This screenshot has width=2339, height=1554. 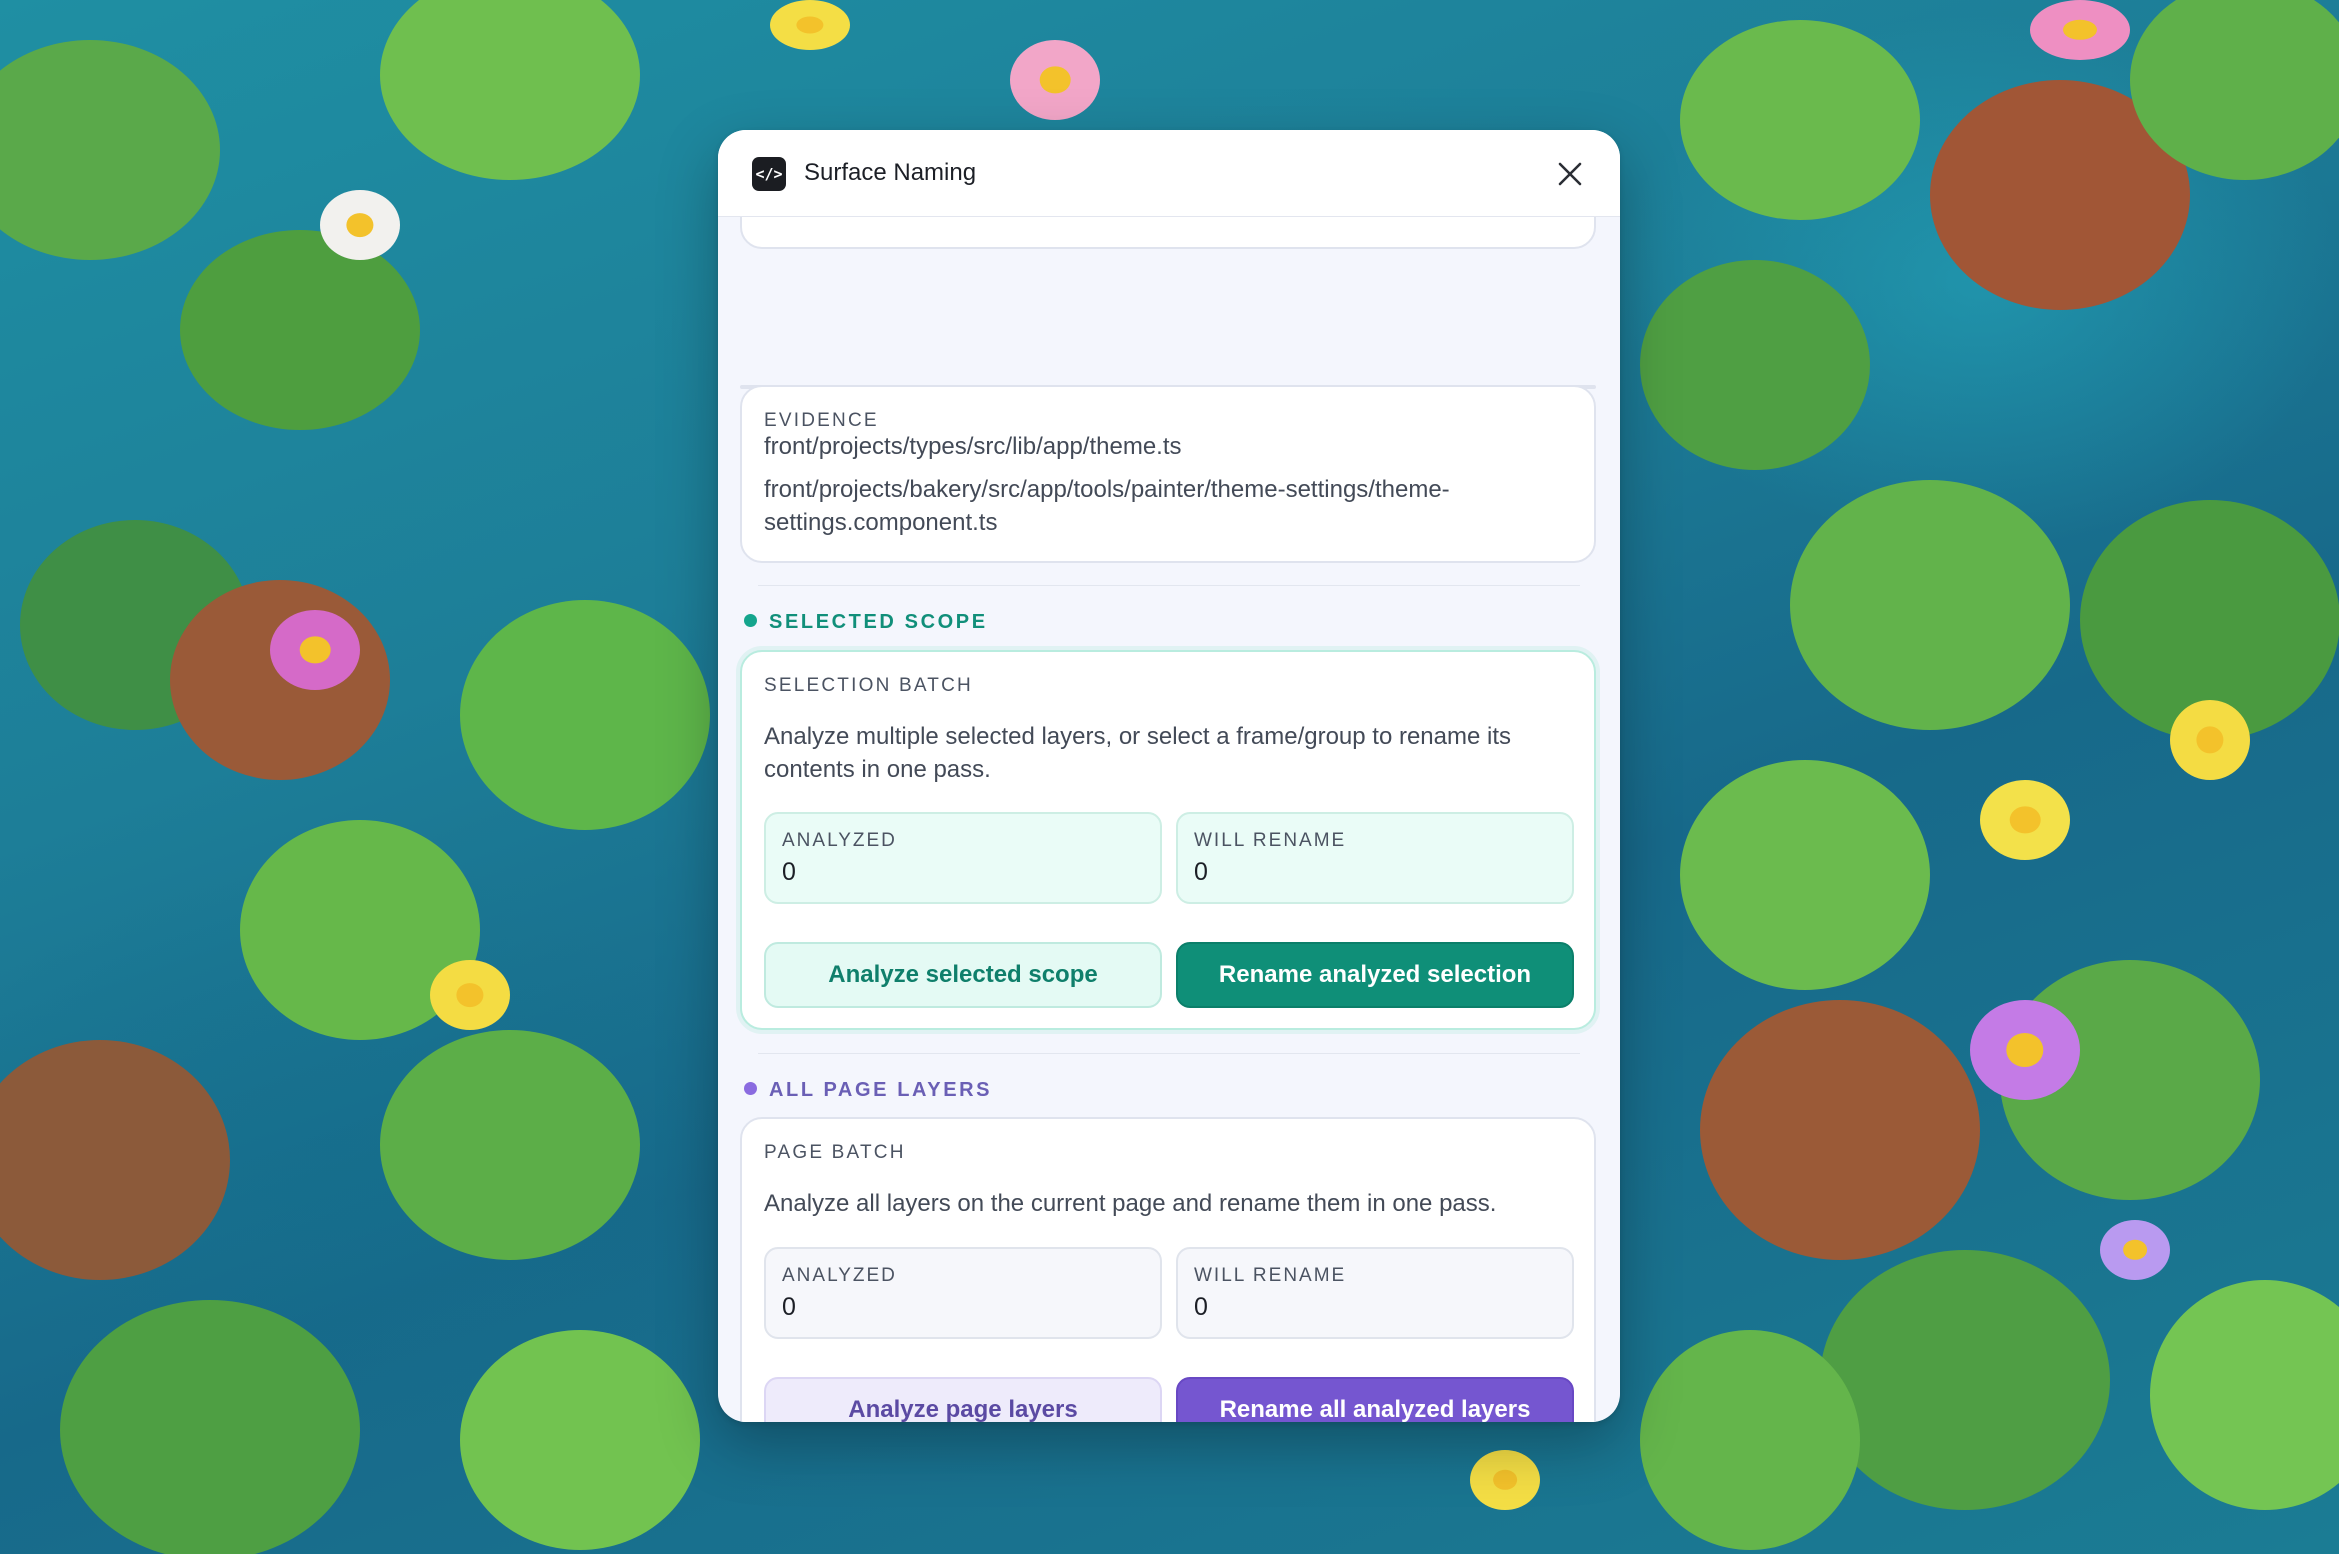 What do you see at coordinates (868, 685) in the screenshot?
I see `selection-batch-label: SELECTION BATCH` at bounding box center [868, 685].